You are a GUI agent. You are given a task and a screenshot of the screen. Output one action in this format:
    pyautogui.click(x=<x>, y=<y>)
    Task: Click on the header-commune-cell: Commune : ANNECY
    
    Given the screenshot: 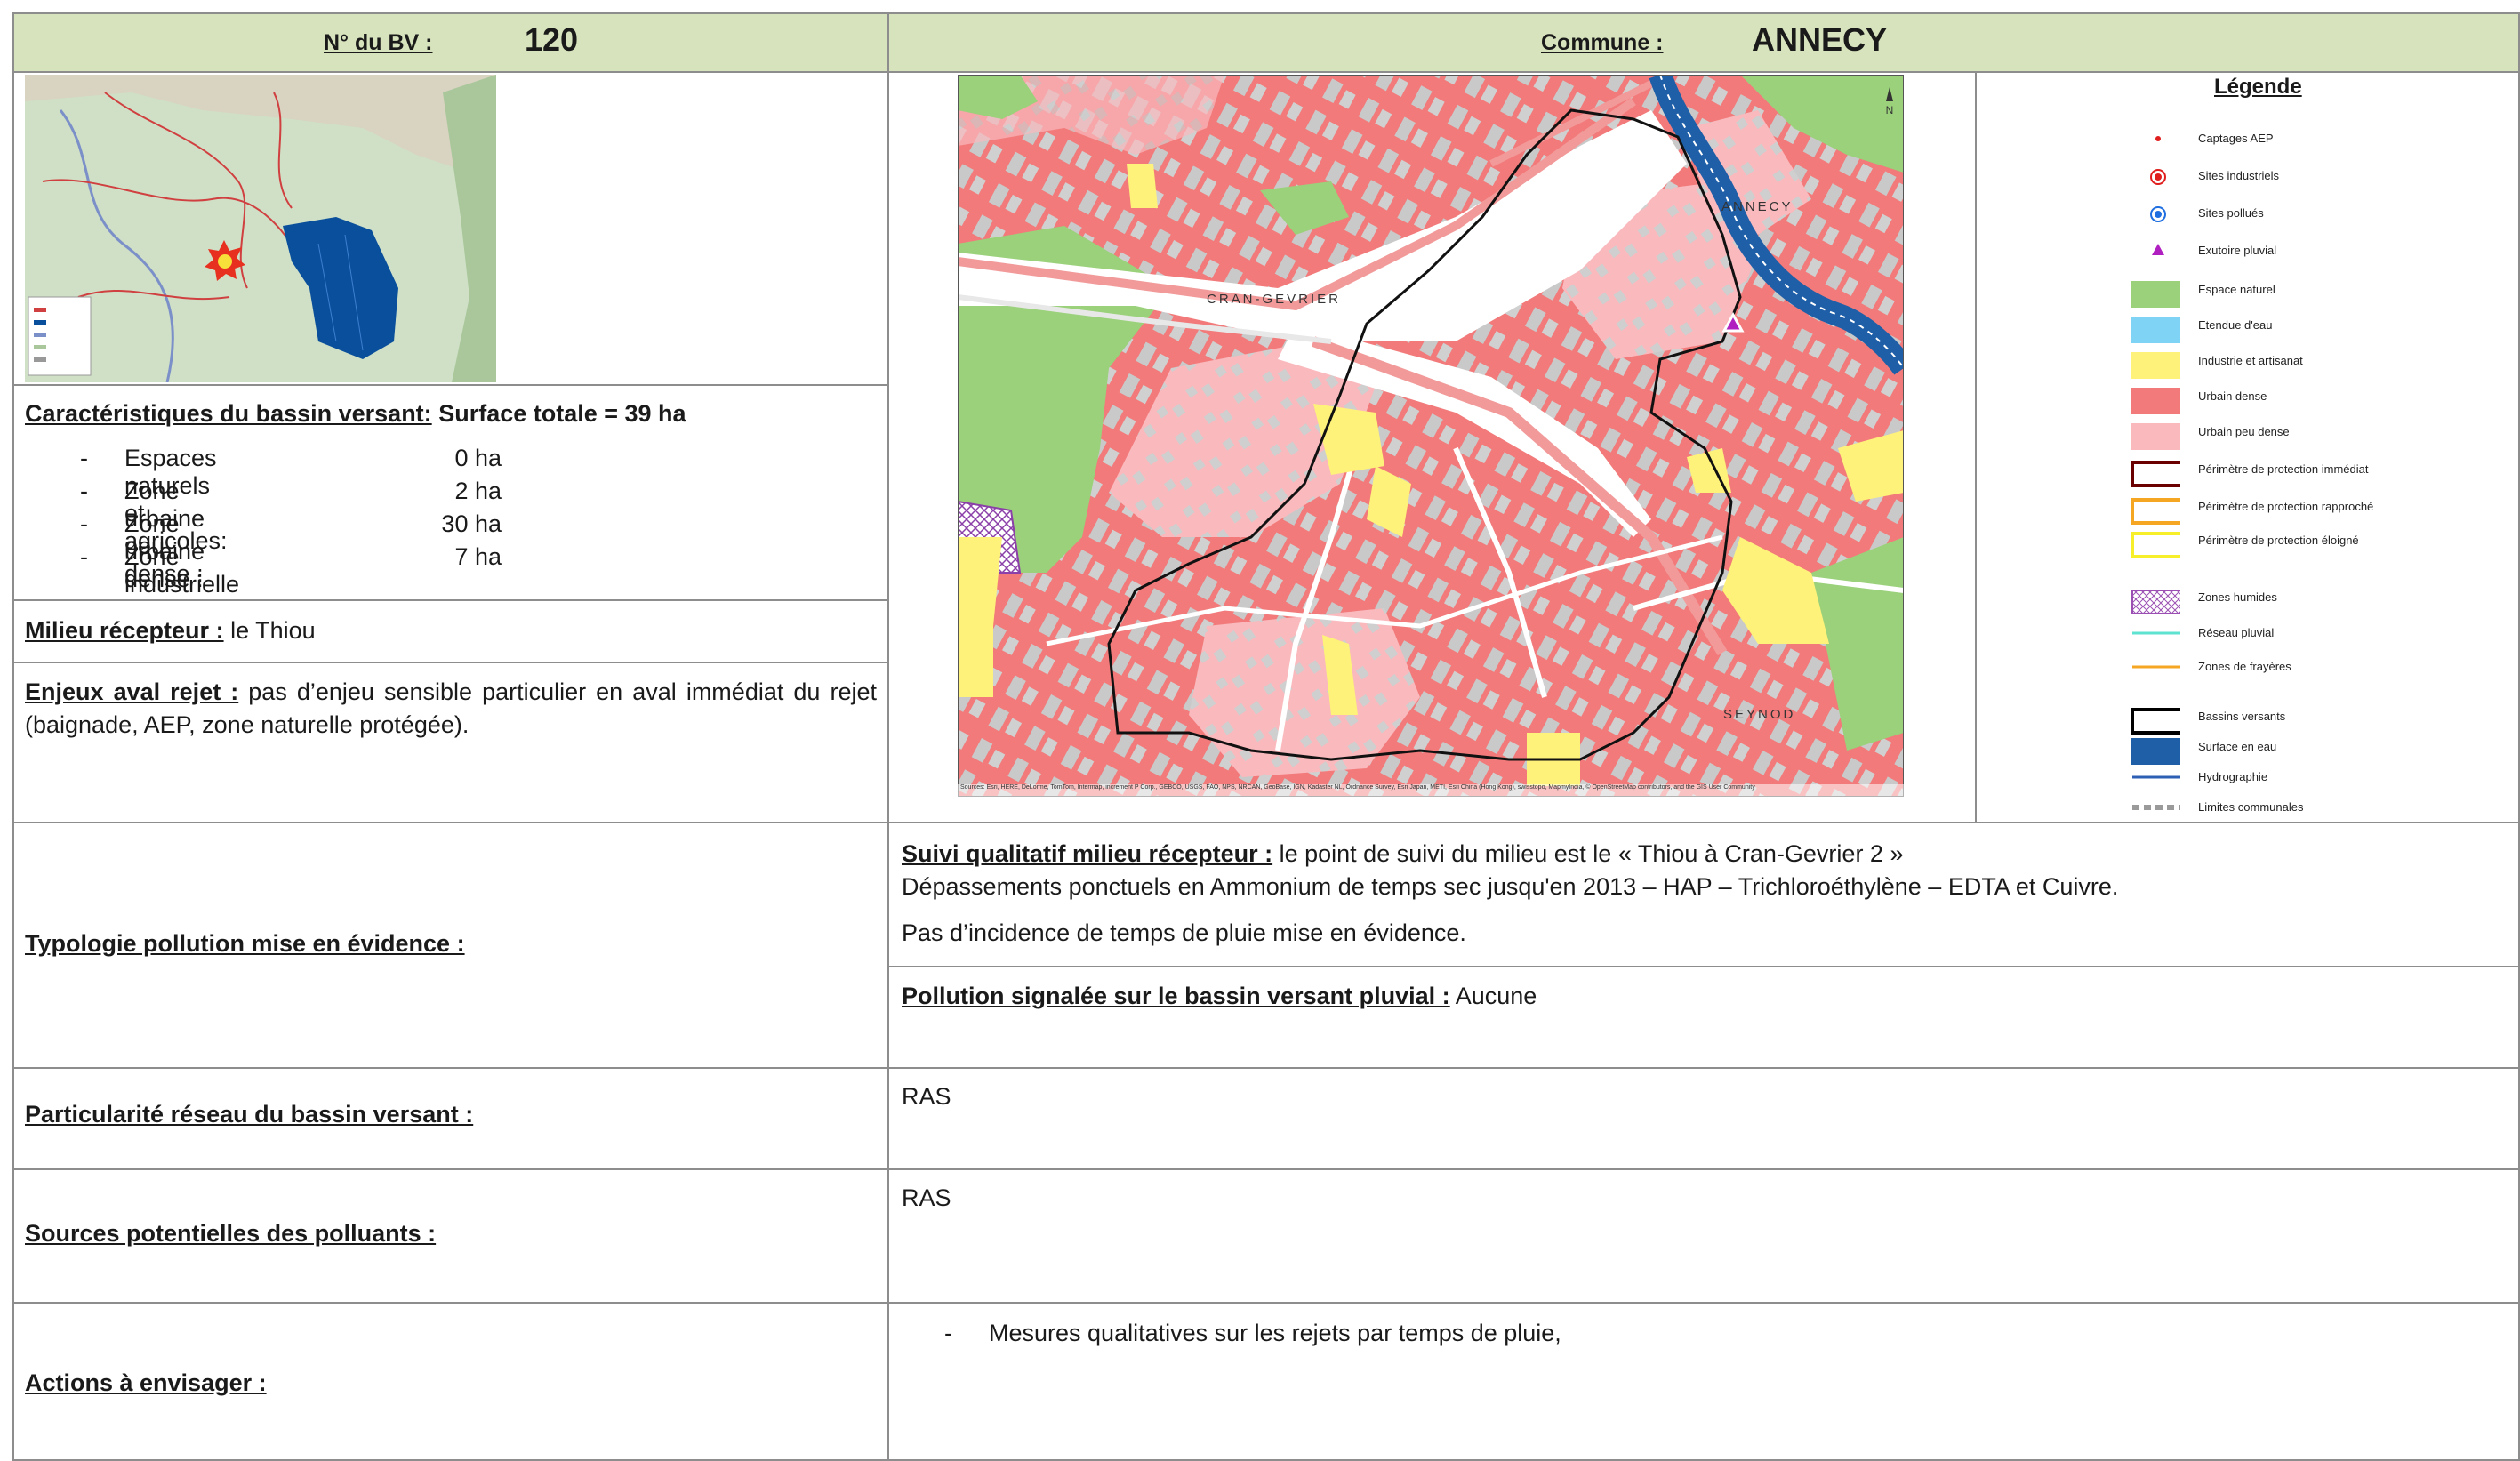 What is the action you would take?
    pyautogui.click(x=1704, y=42)
    